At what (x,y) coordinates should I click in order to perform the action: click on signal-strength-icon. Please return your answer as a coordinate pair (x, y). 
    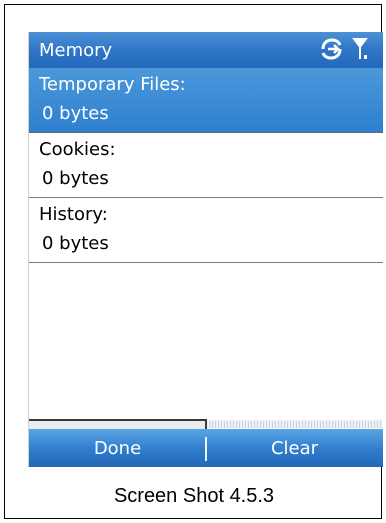
    Looking at the image, I should click on (360, 51).